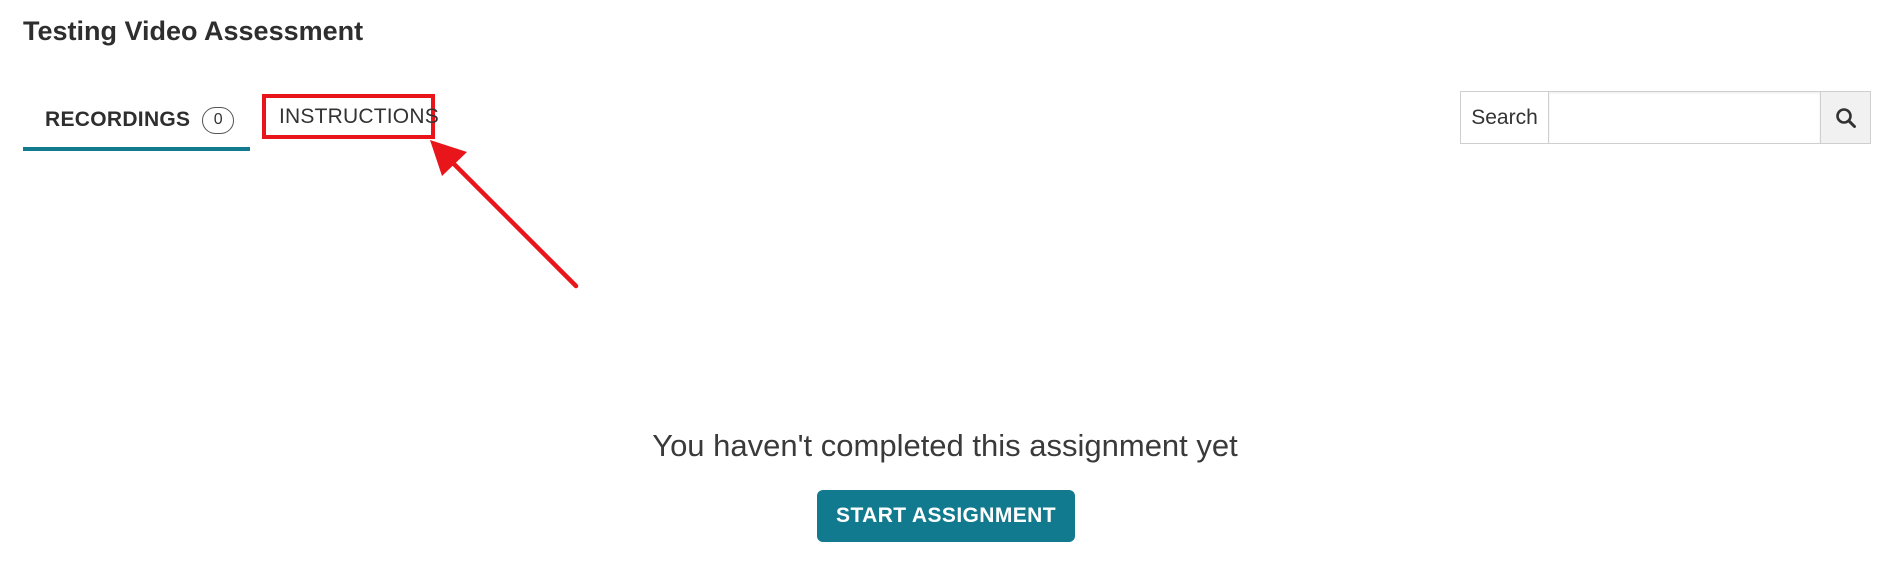 The height and width of the screenshot is (568, 1890). Describe the element at coordinates (504, 214) in the screenshot. I see `annotation-arrow-icon` at that location.